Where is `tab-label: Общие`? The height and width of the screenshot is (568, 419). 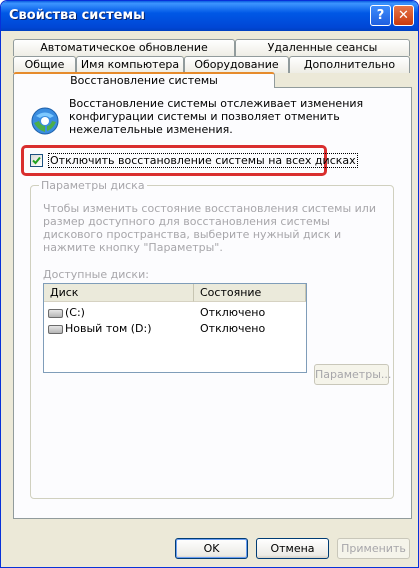
tab-label: Общие is located at coordinates (44, 64).